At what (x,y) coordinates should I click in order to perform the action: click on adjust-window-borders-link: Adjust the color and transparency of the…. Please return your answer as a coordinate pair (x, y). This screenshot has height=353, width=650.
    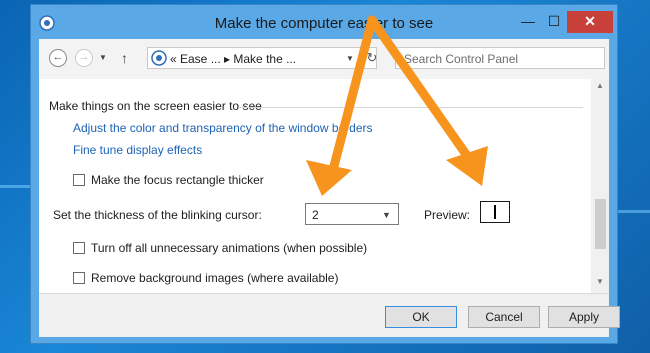
    Looking at the image, I should click on (223, 128).